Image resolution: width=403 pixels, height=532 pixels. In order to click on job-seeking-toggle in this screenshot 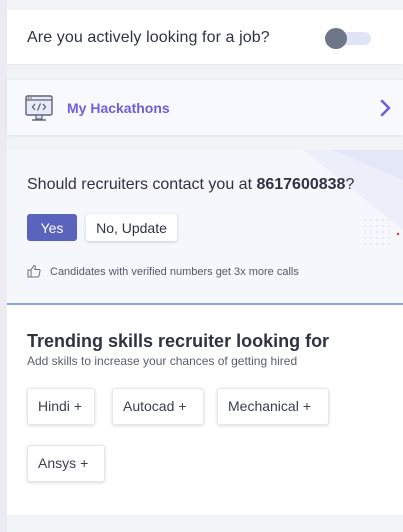, I will do `click(348, 38)`.